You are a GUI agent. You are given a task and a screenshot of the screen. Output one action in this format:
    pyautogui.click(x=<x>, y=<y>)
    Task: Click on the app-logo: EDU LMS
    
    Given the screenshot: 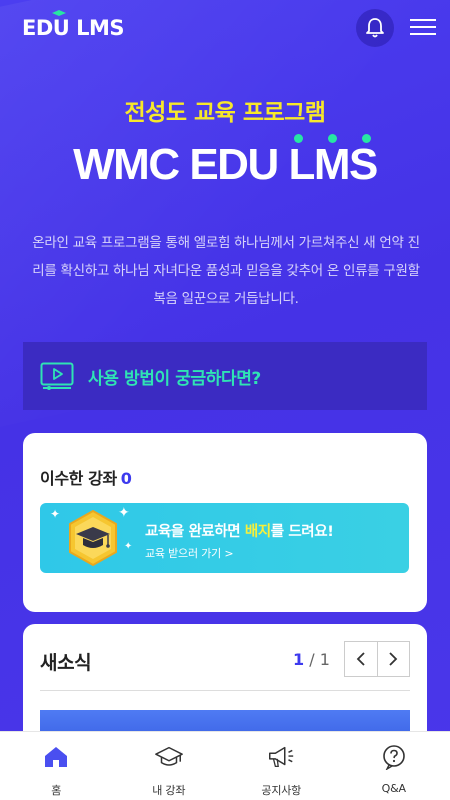 What is the action you would take?
    pyautogui.click(x=73, y=25)
    